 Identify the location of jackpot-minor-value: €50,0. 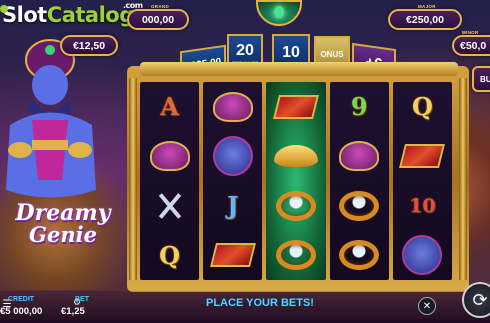
(473, 45).